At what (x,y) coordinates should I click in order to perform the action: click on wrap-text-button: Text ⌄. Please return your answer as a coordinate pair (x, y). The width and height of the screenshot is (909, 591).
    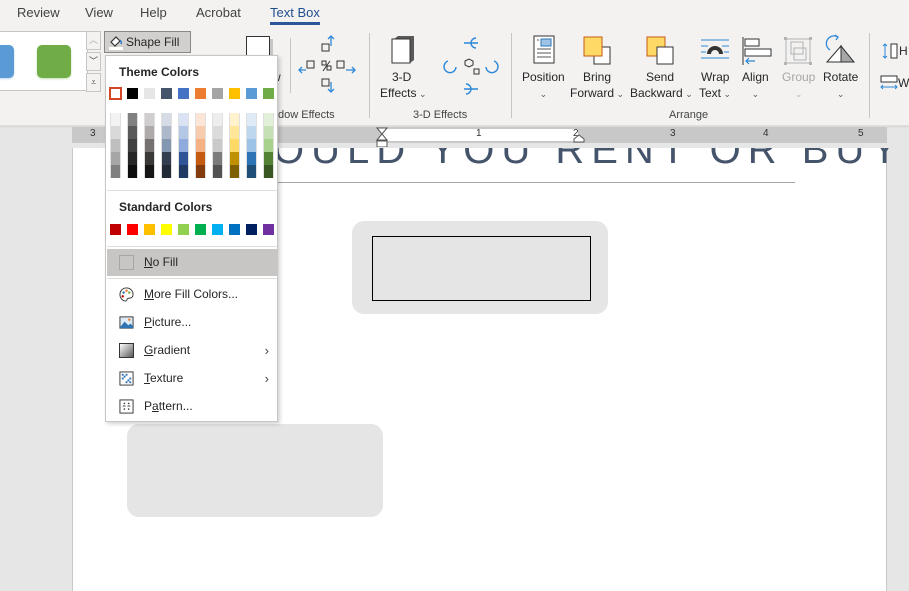
    Looking at the image, I should click on (715, 93).